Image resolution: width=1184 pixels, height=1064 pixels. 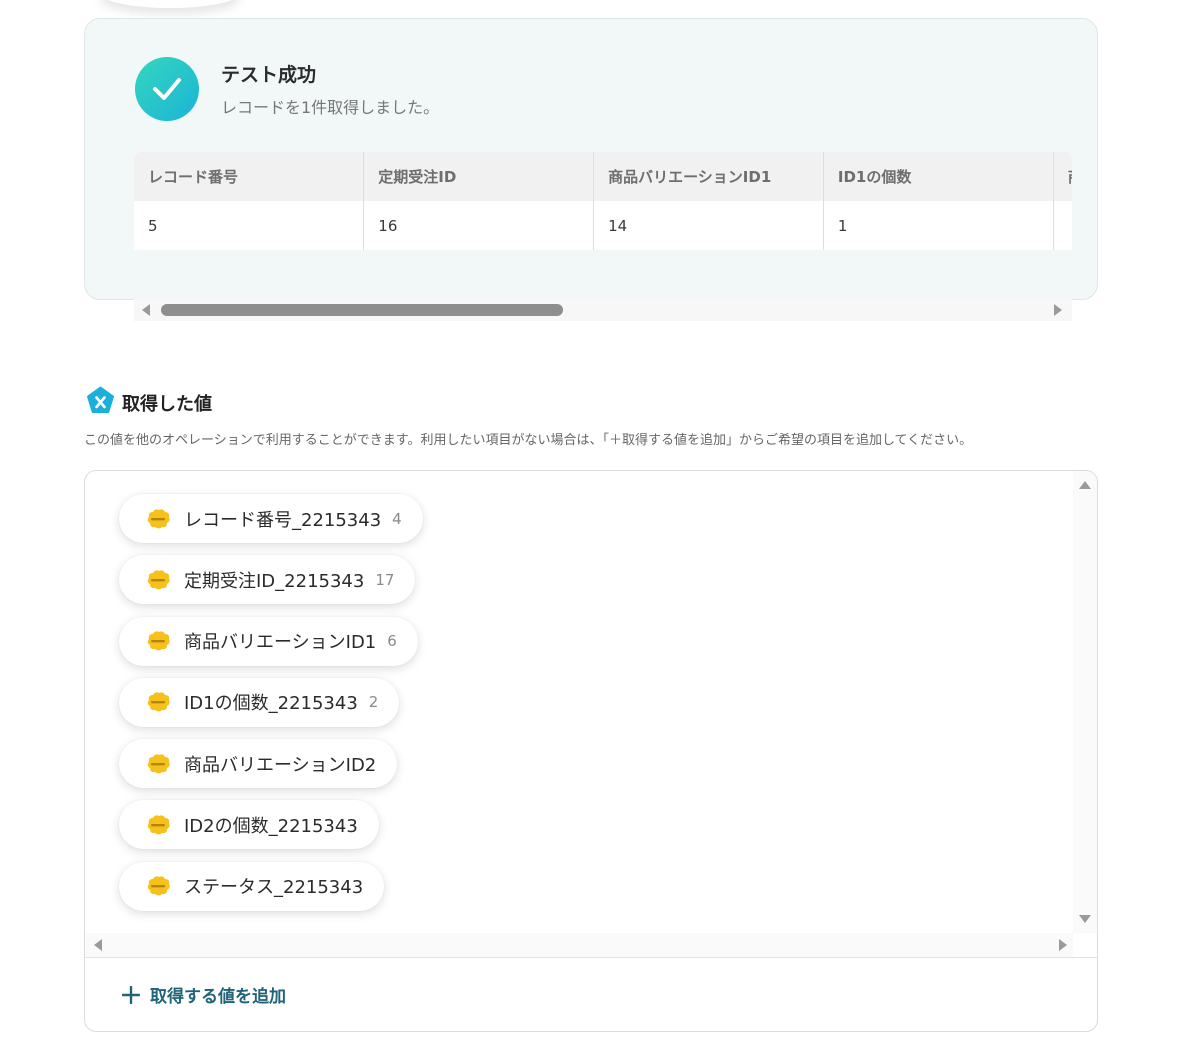 What do you see at coordinates (274, 581) in the screenshot?
I see `value-chip-label: 定期受注ID_2215343` at bounding box center [274, 581].